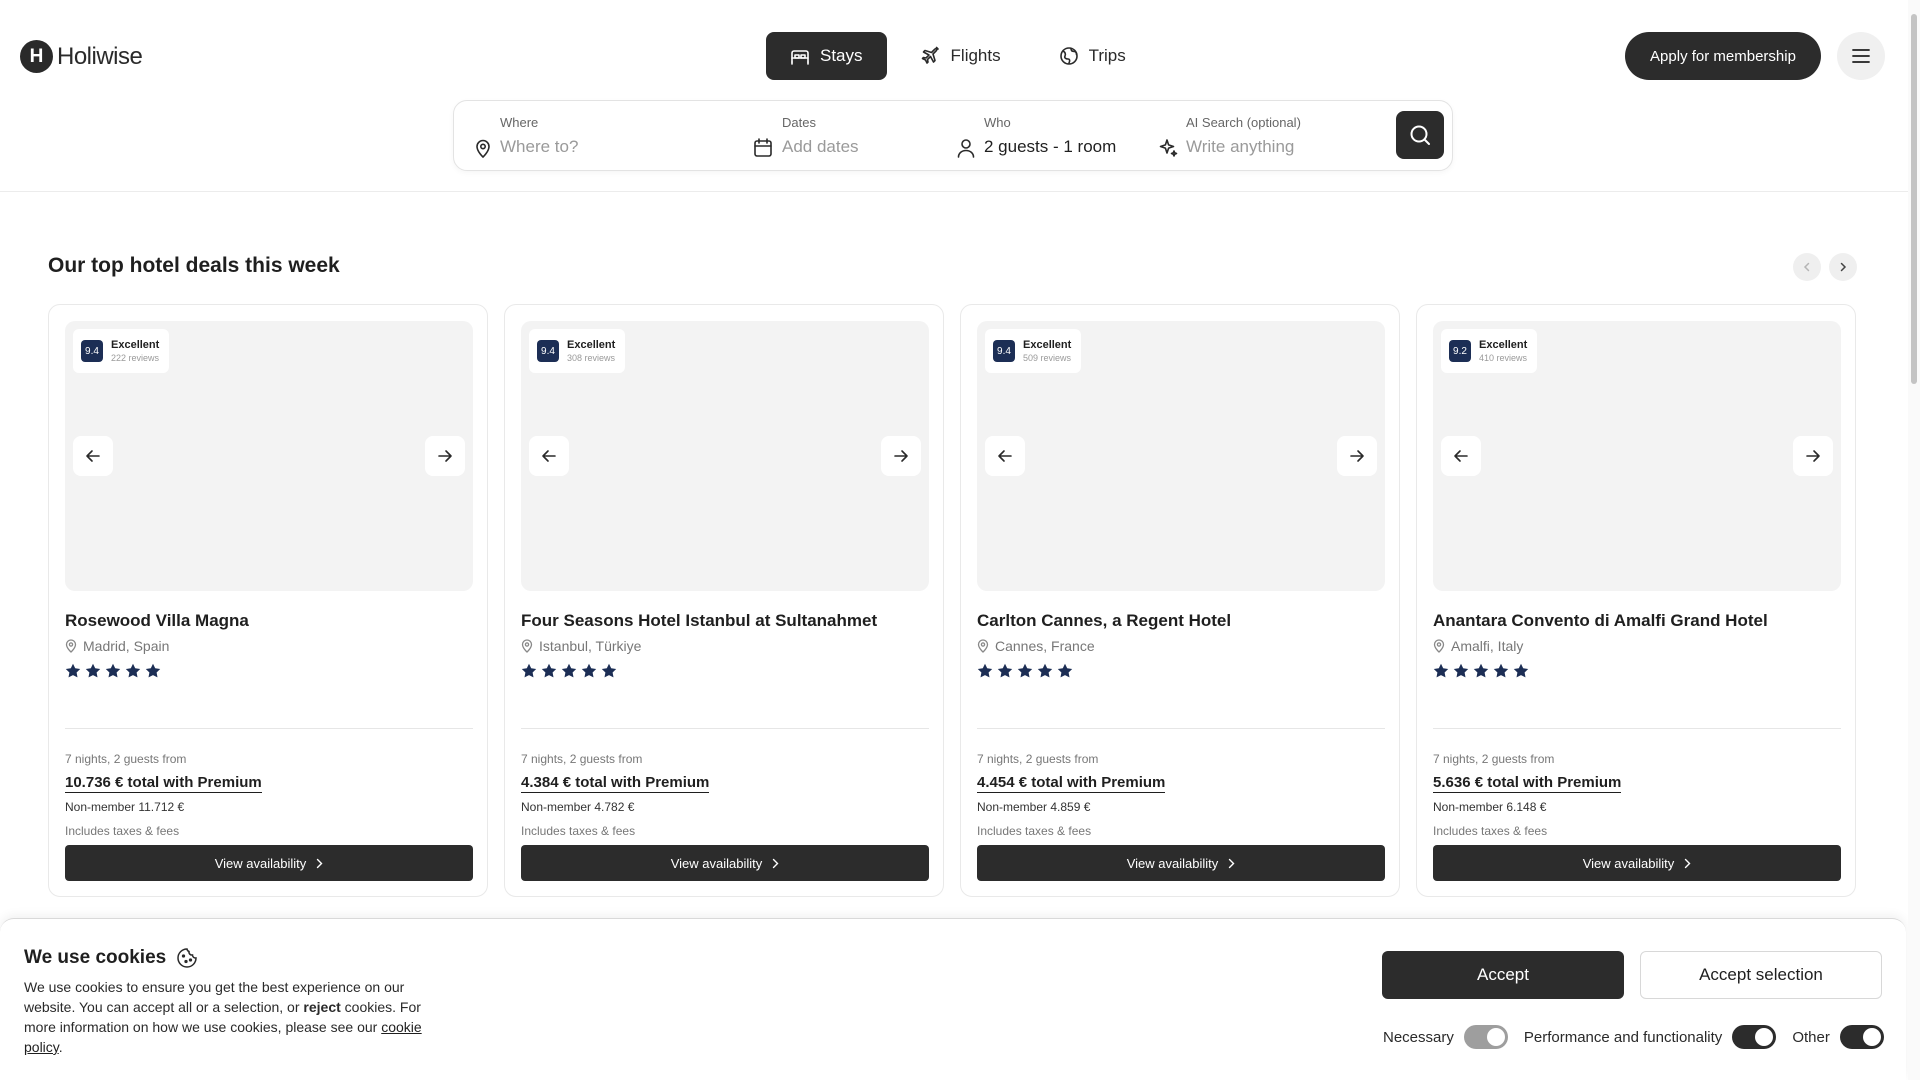  What do you see at coordinates (269, 456) in the screenshot?
I see `hotel-image: 9.4 Excellent 222 reviews` at bounding box center [269, 456].